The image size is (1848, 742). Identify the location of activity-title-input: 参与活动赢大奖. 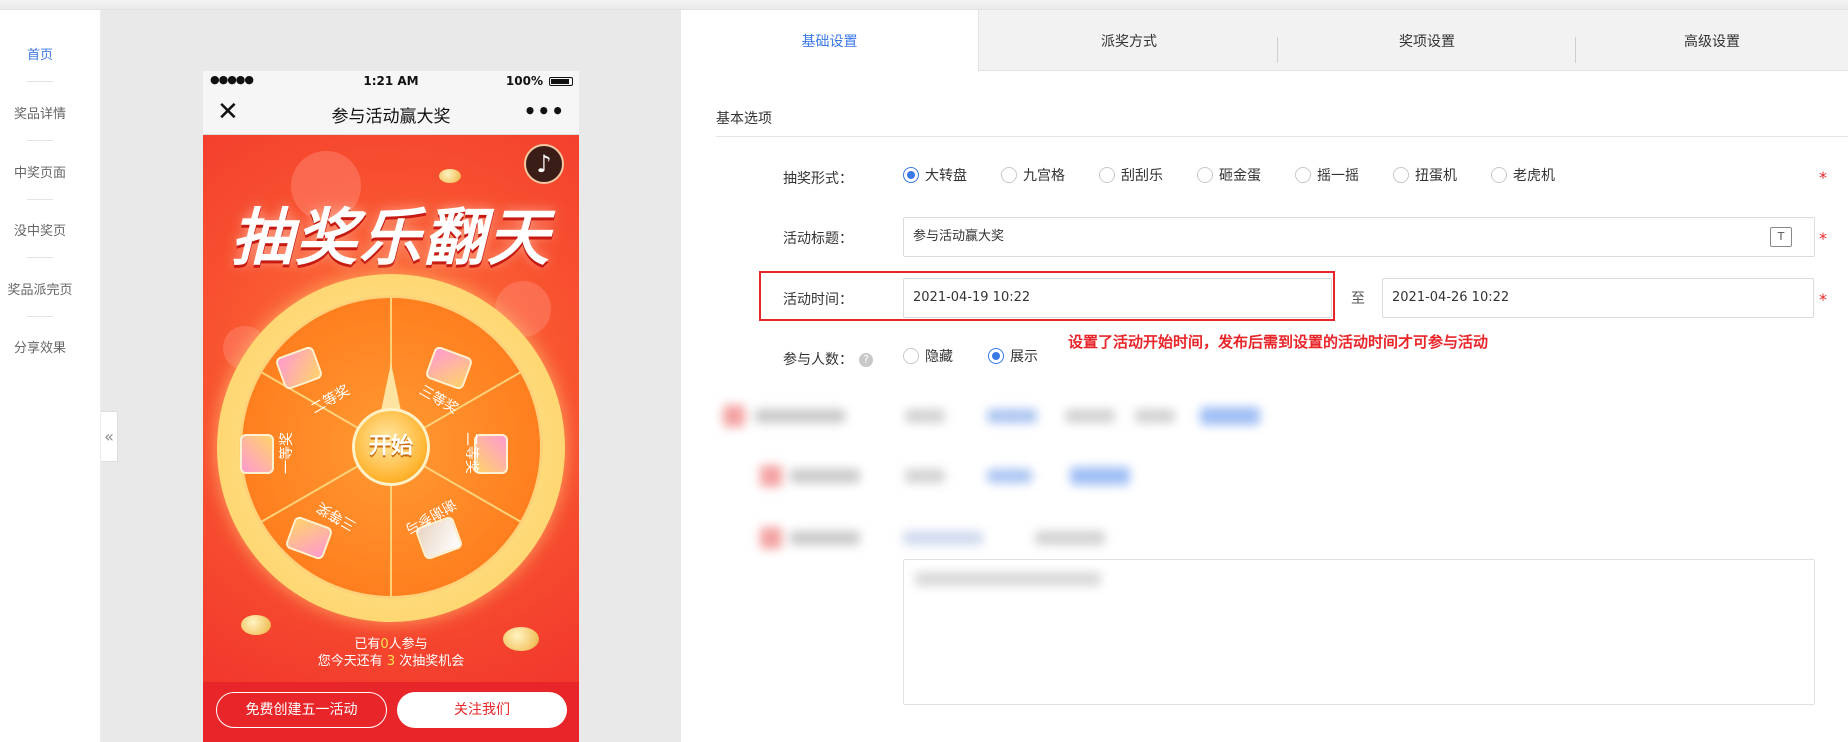
(1359, 237).